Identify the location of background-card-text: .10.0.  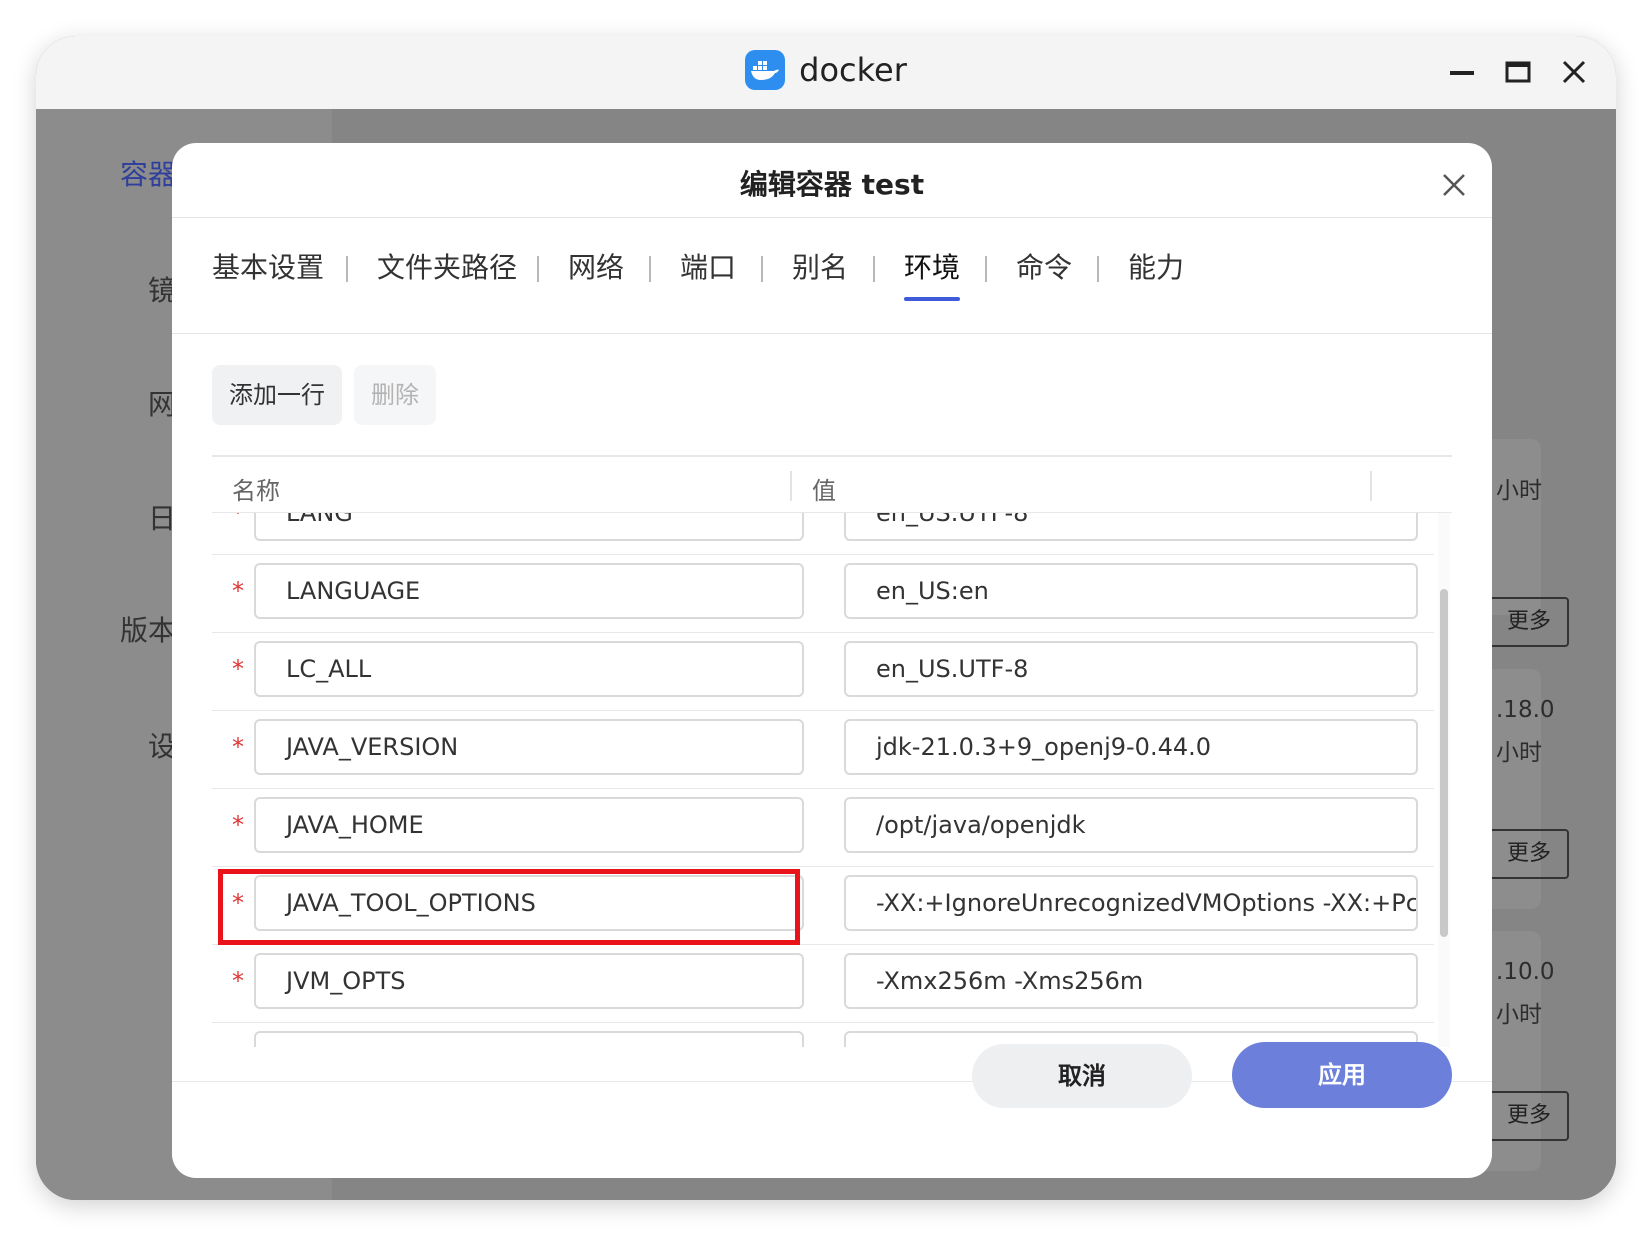
(1525, 972).